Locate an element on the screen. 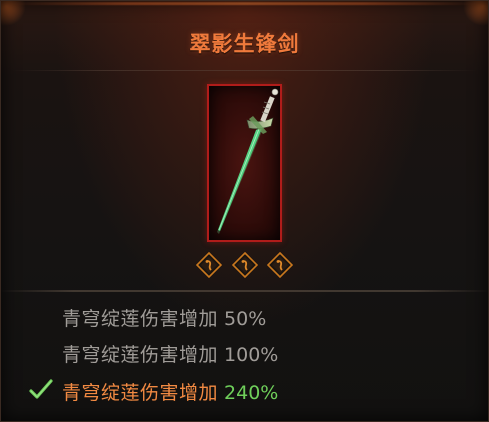 The image size is (489, 422). affix-line-active: 青穹绽莲伤害增加 240% is located at coordinates (170, 393).